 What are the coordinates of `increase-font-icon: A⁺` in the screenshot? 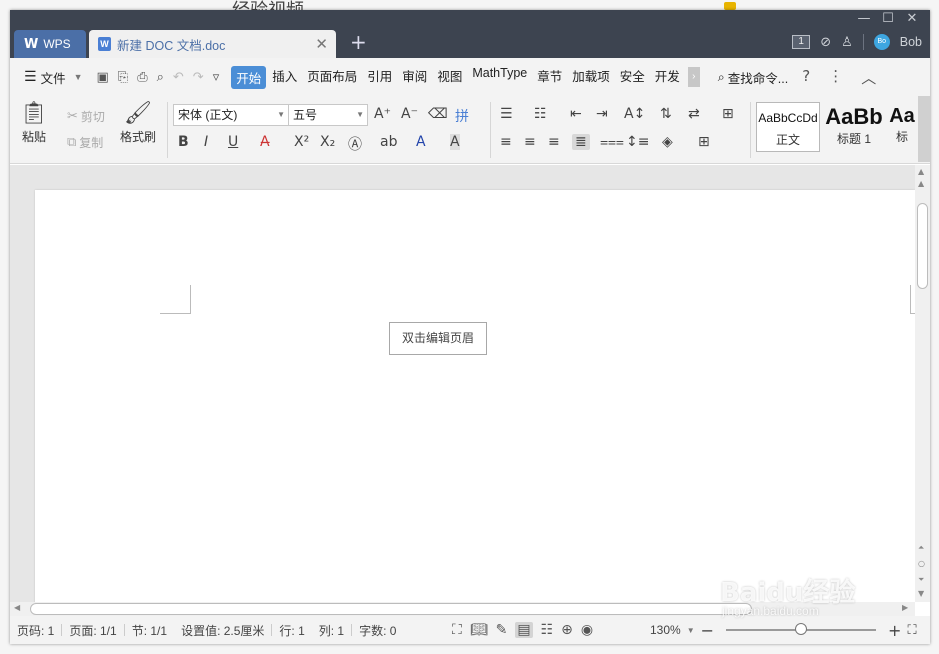 It's located at (382, 114).